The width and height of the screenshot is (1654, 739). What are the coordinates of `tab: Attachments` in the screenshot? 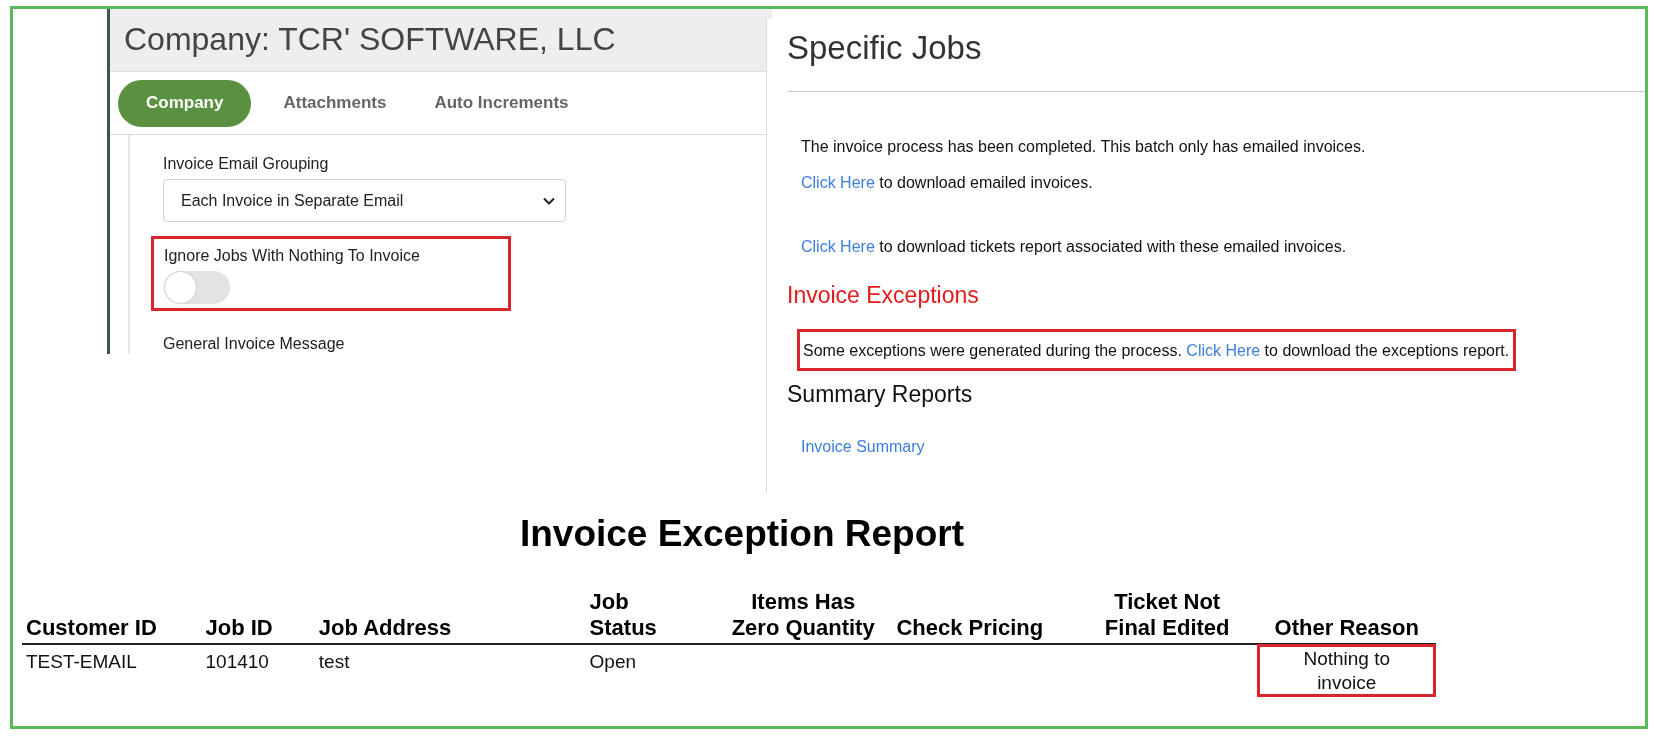 It's located at (335, 103).